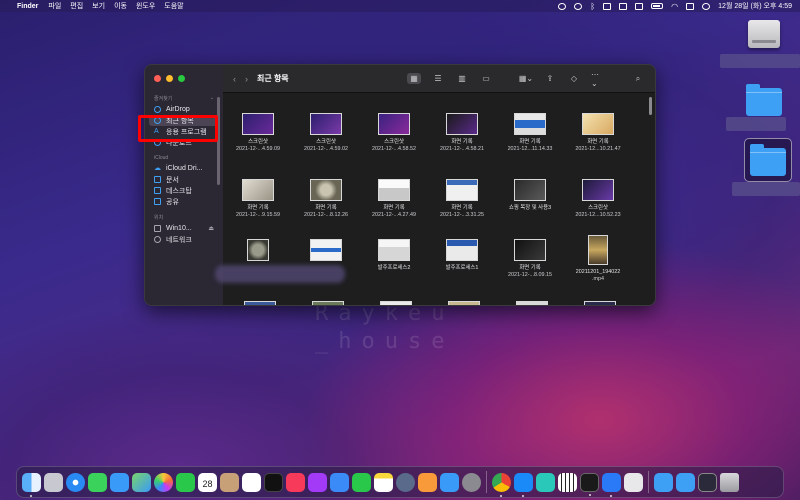 The width and height of the screenshot is (800, 500). I want to click on list-view-button: ☰, so click(438, 78).